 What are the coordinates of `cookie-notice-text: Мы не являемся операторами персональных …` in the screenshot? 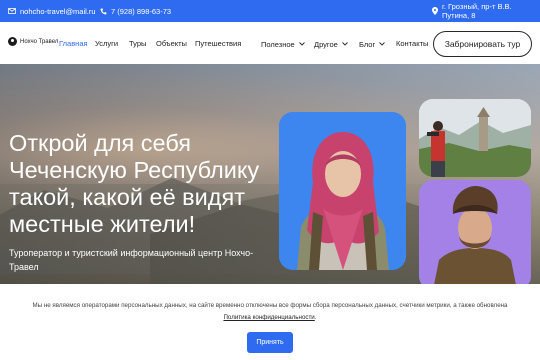 It's located at (270, 305).